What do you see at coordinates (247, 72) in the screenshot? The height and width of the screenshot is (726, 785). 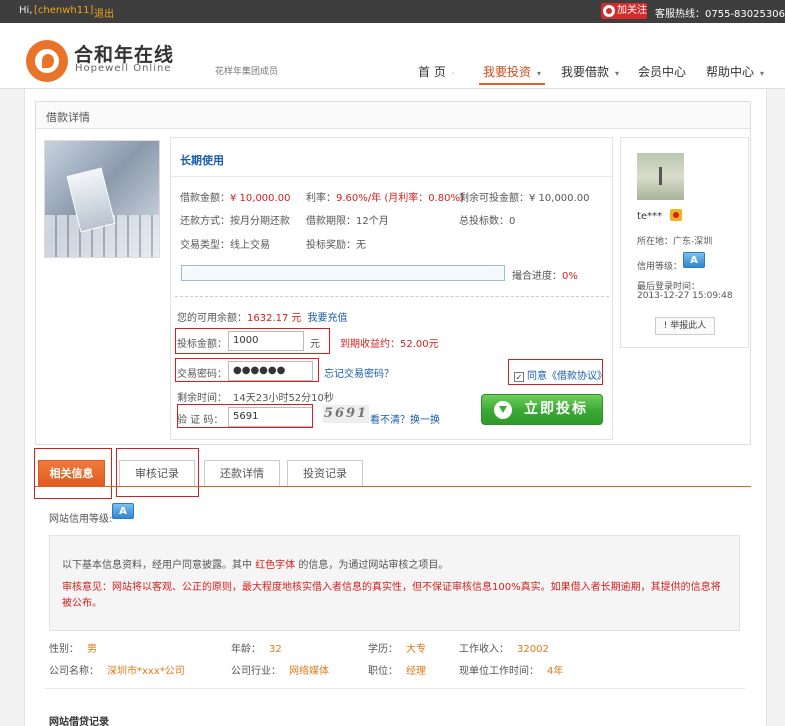 I see `group-member-text: 花样年集团成员` at bounding box center [247, 72].